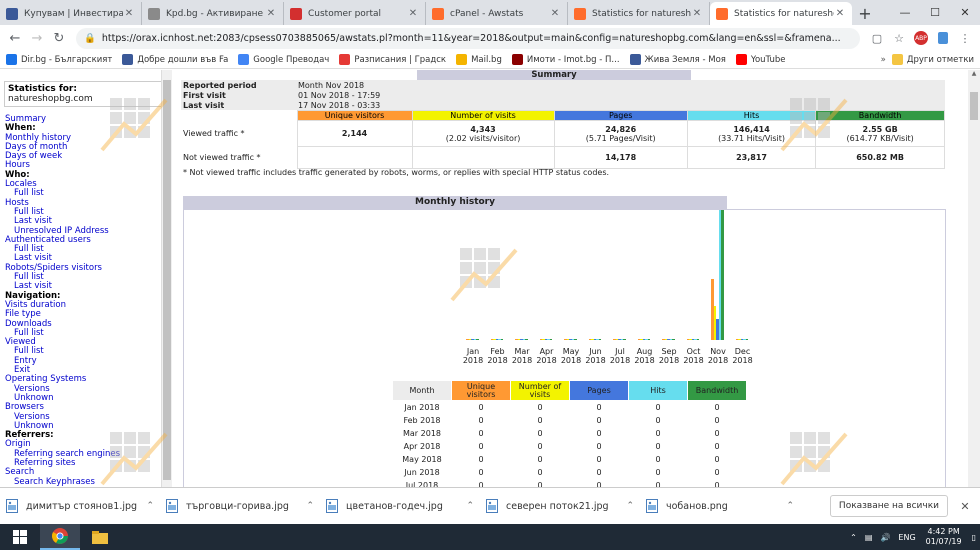  What do you see at coordinates (339, 105) in the screenshot?
I see `last-visit-value: 17 Nov 2018 - 03:33` at bounding box center [339, 105].